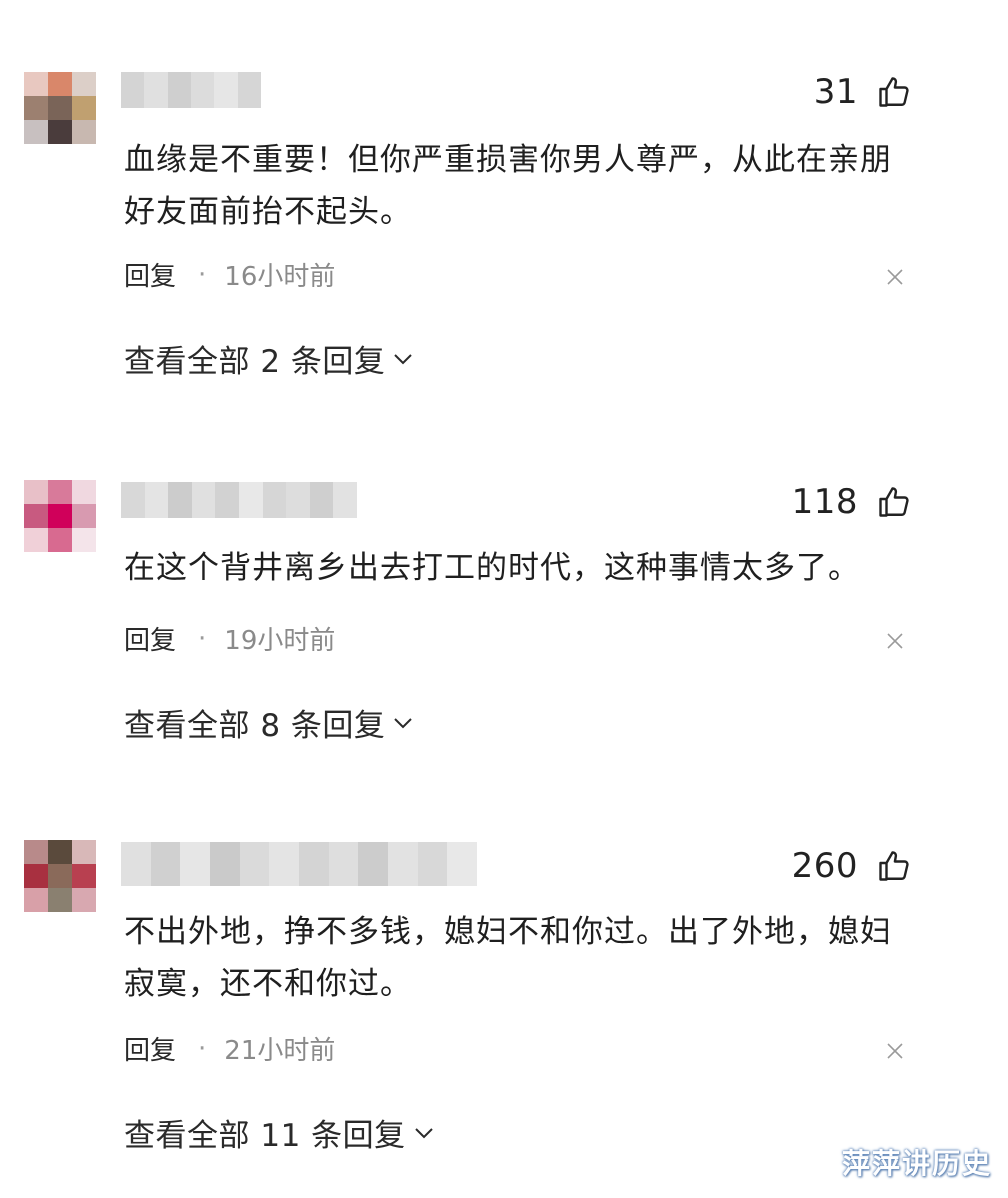 The width and height of the screenshot is (1008, 1198). I want to click on like-control: 260, so click(852, 866).